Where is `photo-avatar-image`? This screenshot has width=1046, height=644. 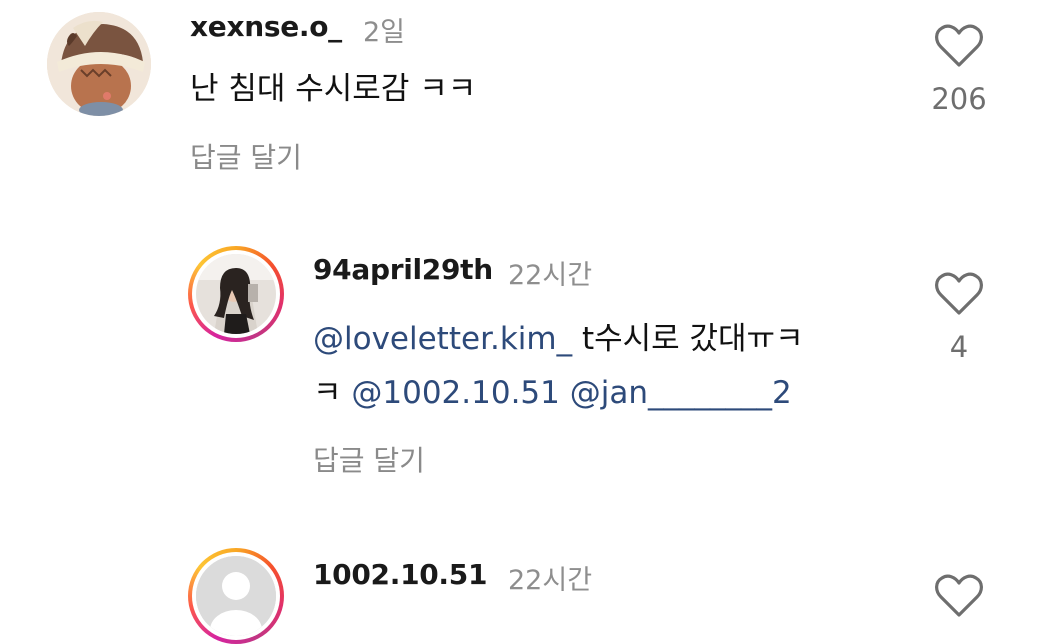 photo-avatar-image is located at coordinates (236, 294).